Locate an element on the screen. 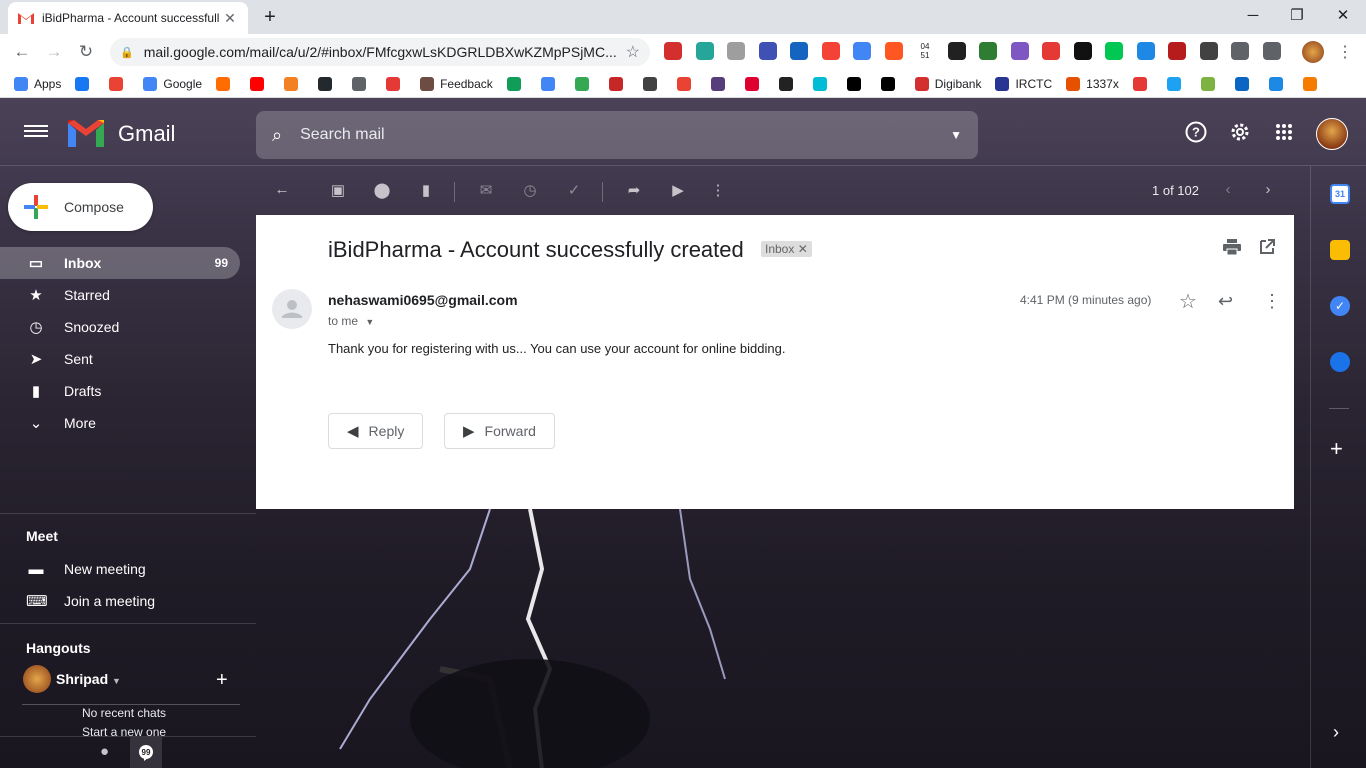 Image resolution: width=1366 pixels, height=768 pixels. search-icon: ⌕ is located at coordinates (277, 135).